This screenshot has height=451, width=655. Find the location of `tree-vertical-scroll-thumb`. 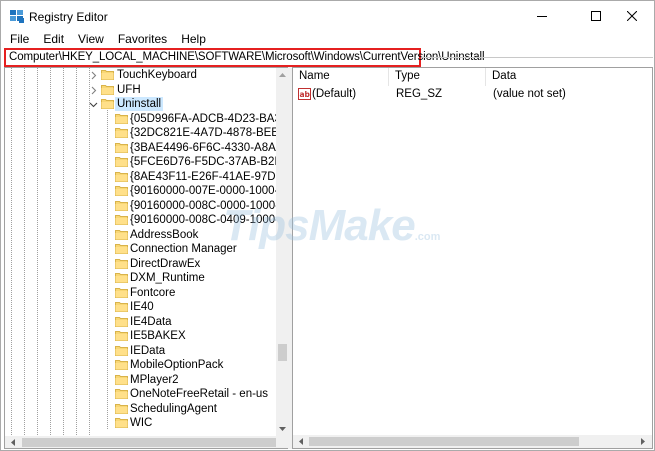

tree-vertical-scroll-thumb is located at coordinates (282, 352).